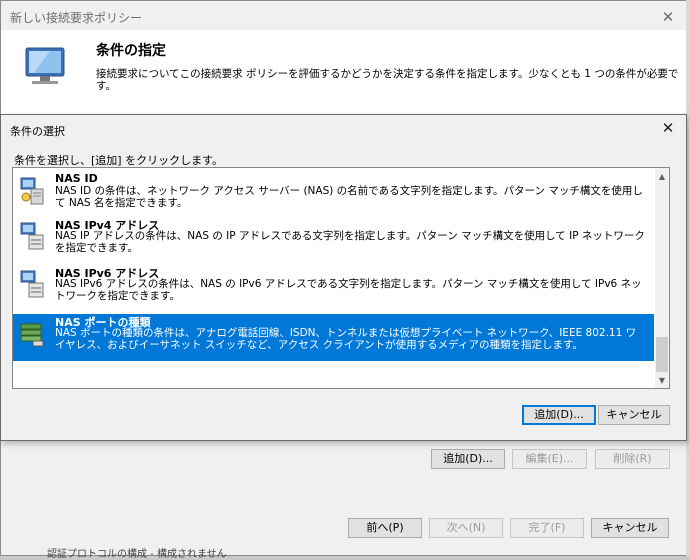 The width and height of the screenshot is (689, 560). I want to click on dialog-title: 条件の選択, so click(37, 131).